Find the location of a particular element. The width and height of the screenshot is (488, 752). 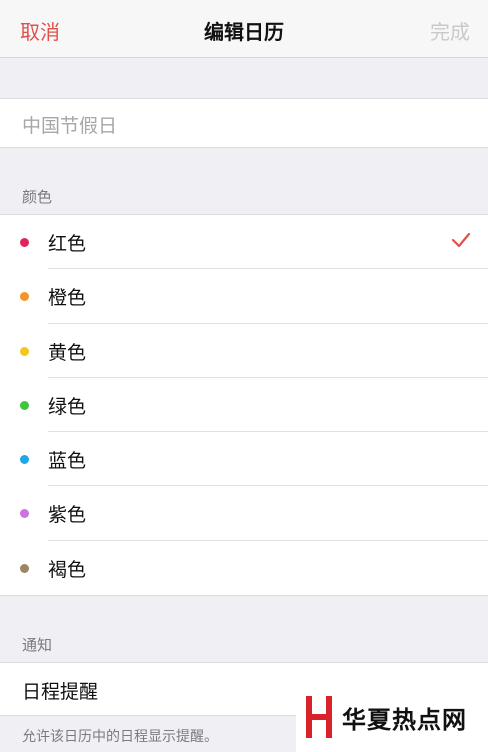

color-option-label: 紫色 is located at coordinates (67, 515).